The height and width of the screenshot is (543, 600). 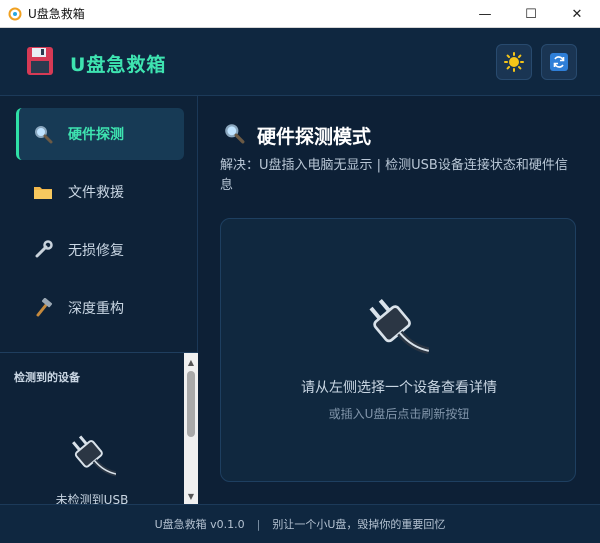 I want to click on close-button: ✕, so click(x=577, y=14).